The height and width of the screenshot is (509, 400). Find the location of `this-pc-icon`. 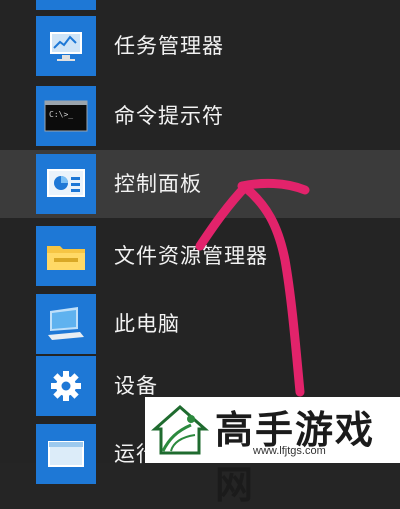

this-pc-icon is located at coordinates (66, 324).